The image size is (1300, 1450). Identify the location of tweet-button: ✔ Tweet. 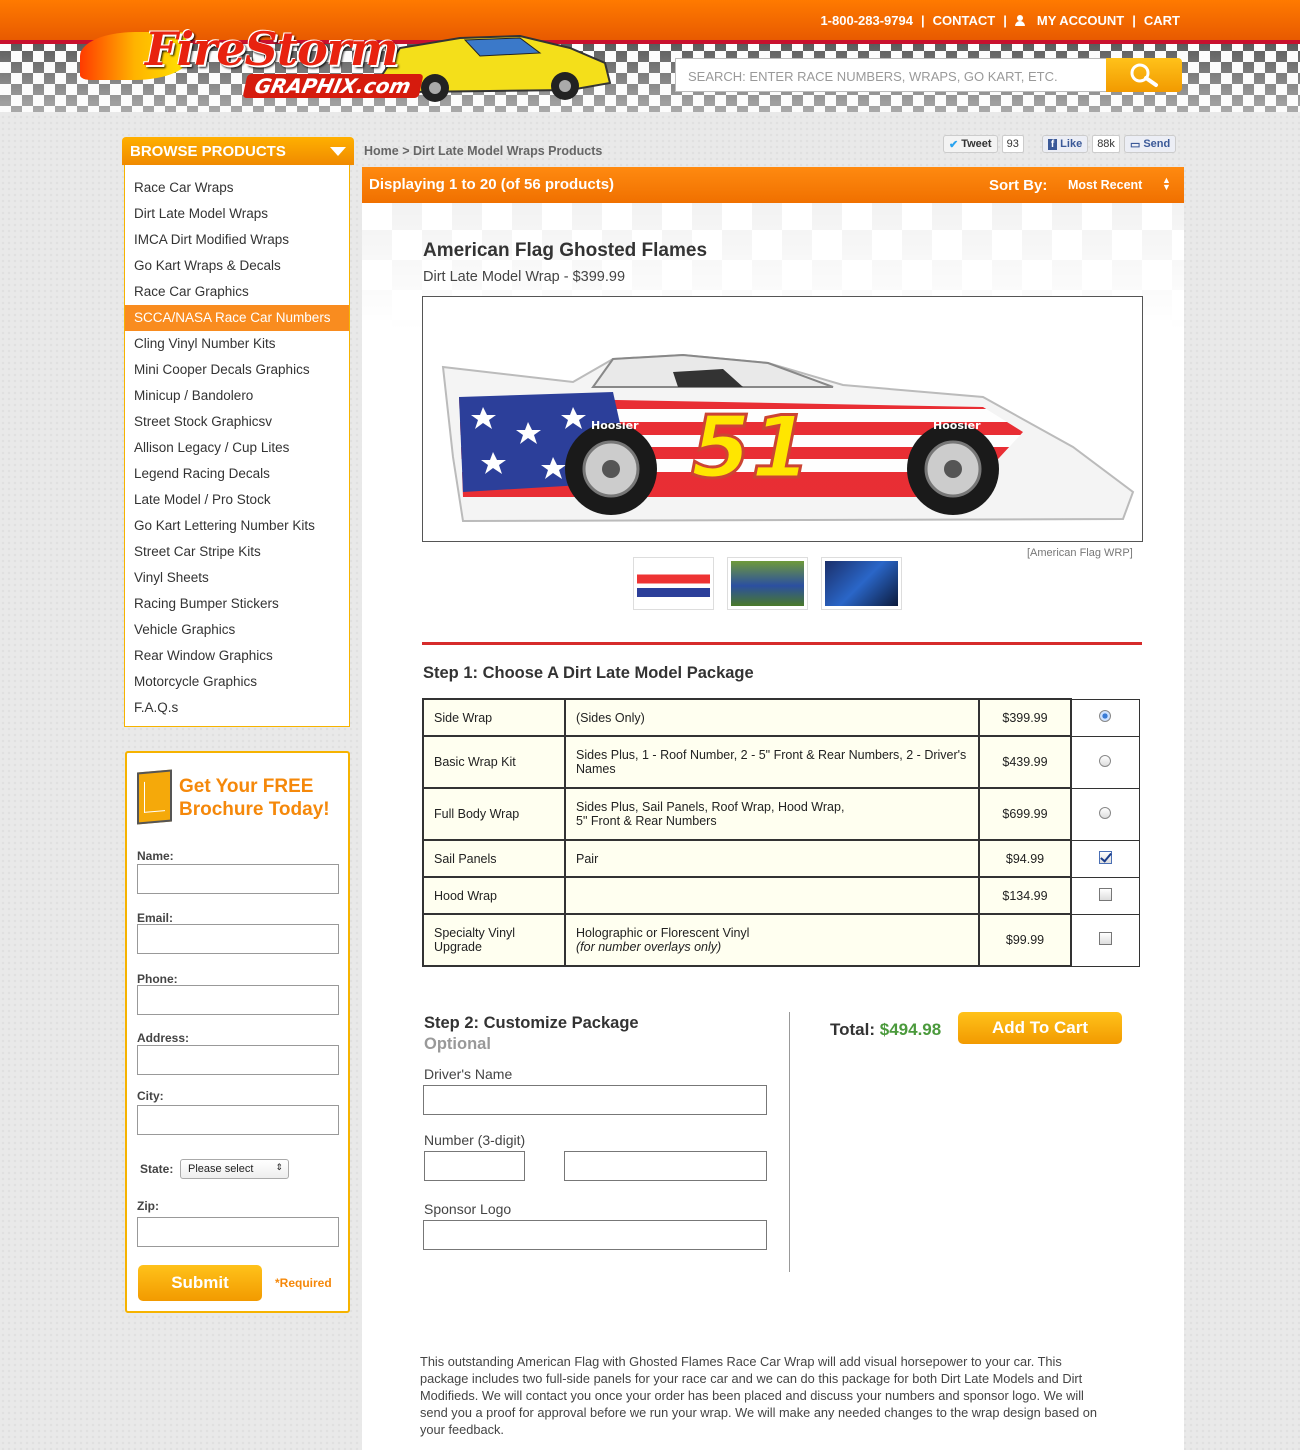
(970, 144).